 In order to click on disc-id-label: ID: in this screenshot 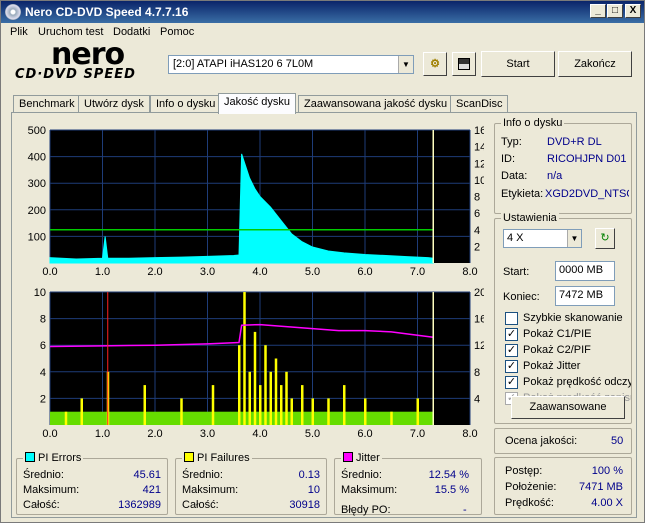, I will do `click(508, 159)`.